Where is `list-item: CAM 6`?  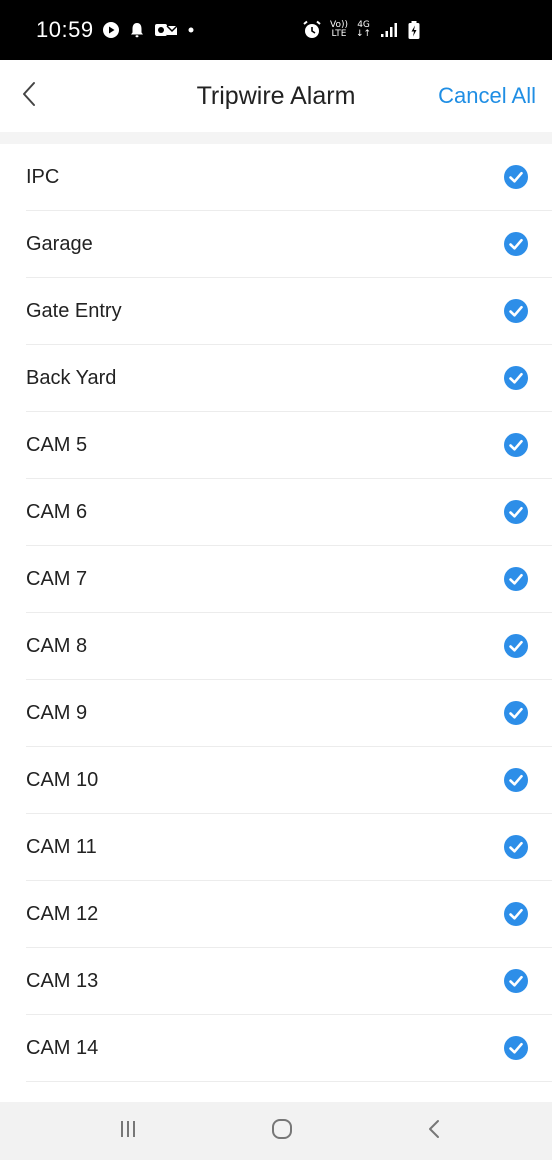
list-item: CAM 6 is located at coordinates (289, 512).